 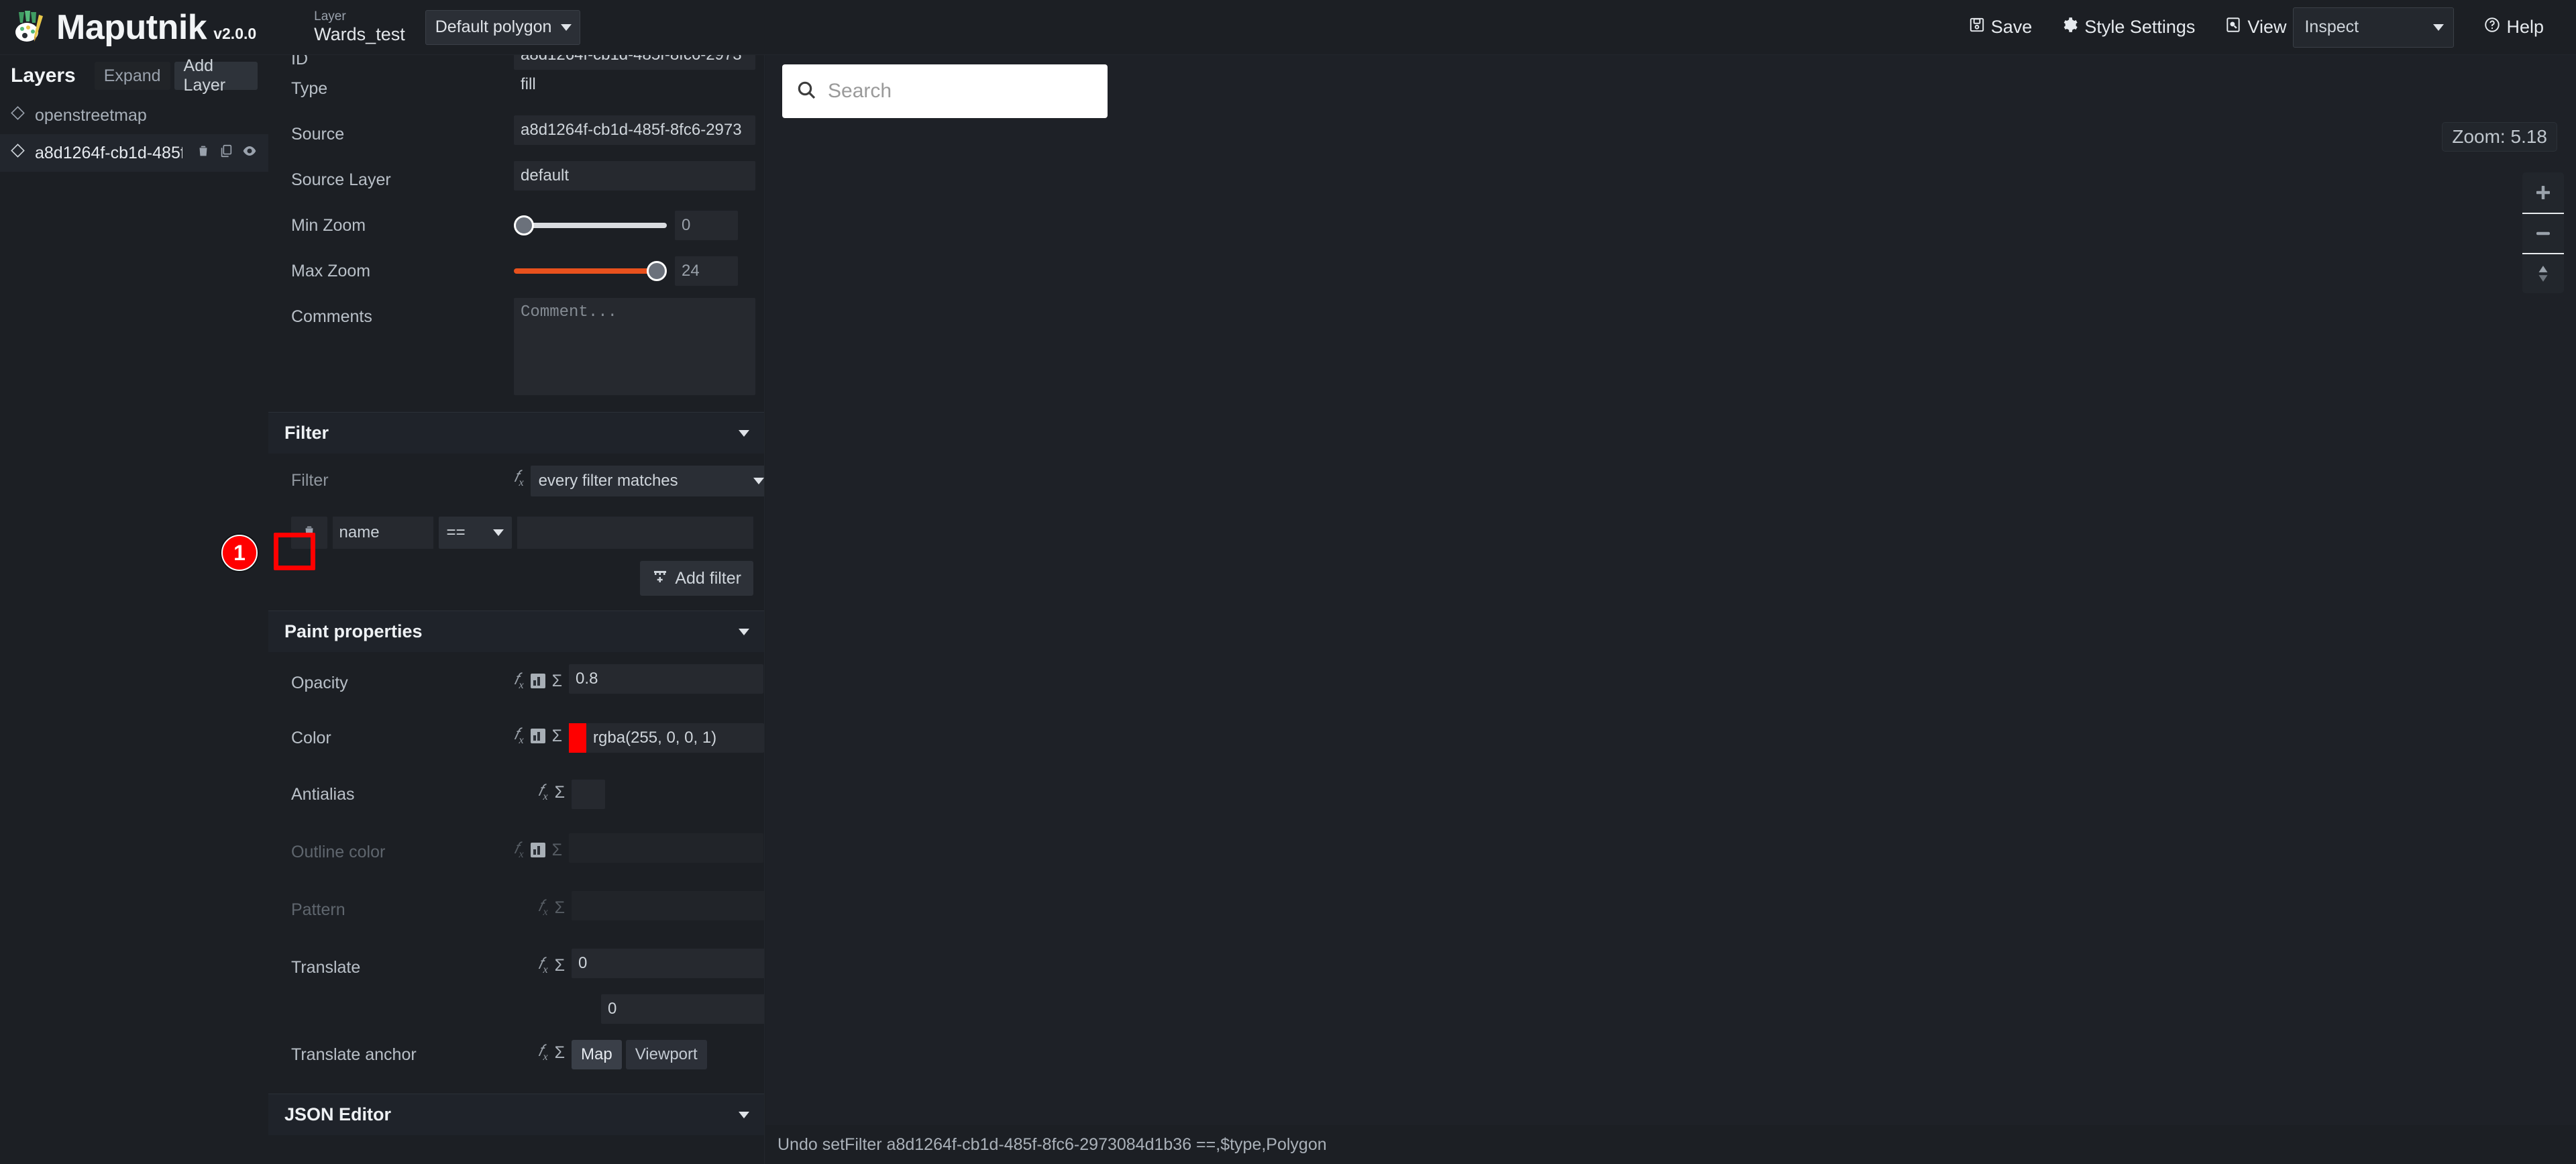 I want to click on zoom-in-button, so click(x=2543, y=192).